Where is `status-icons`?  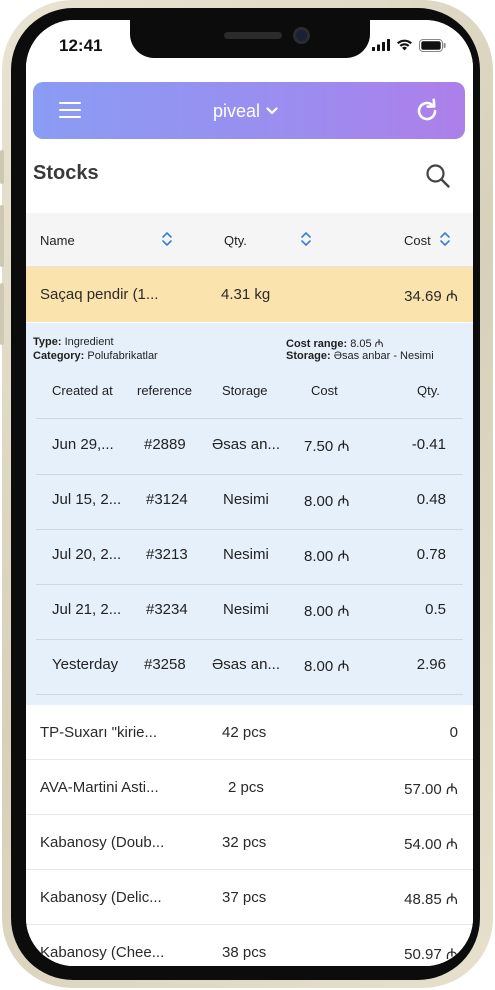 status-icons is located at coordinates (409, 45).